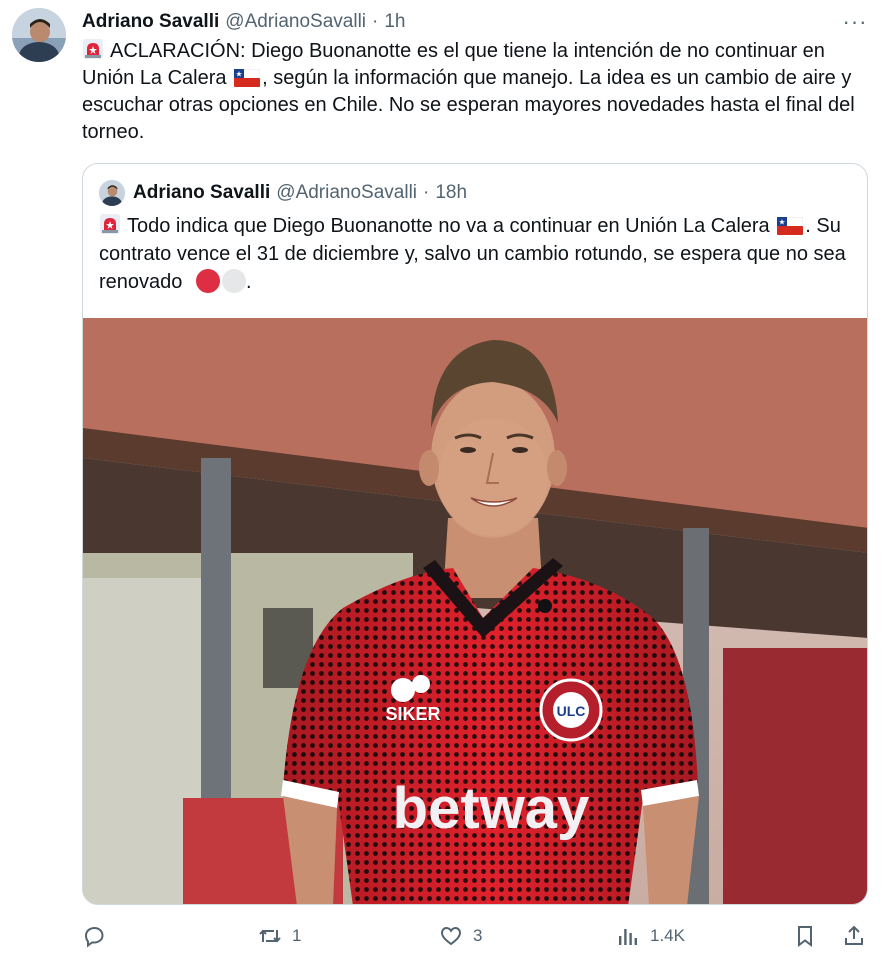 Image resolution: width=884 pixels, height=962 pixels. What do you see at coordinates (628, 937) in the screenshot?
I see `views-icon` at bounding box center [628, 937].